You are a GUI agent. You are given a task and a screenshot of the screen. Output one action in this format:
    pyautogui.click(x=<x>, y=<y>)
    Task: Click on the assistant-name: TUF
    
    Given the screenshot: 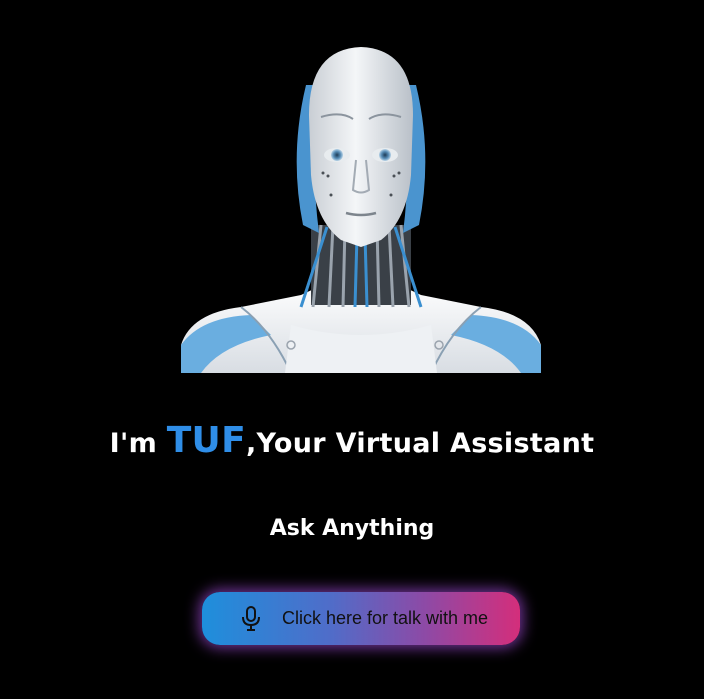 What is the action you would take?
    pyautogui.click(x=206, y=440)
    